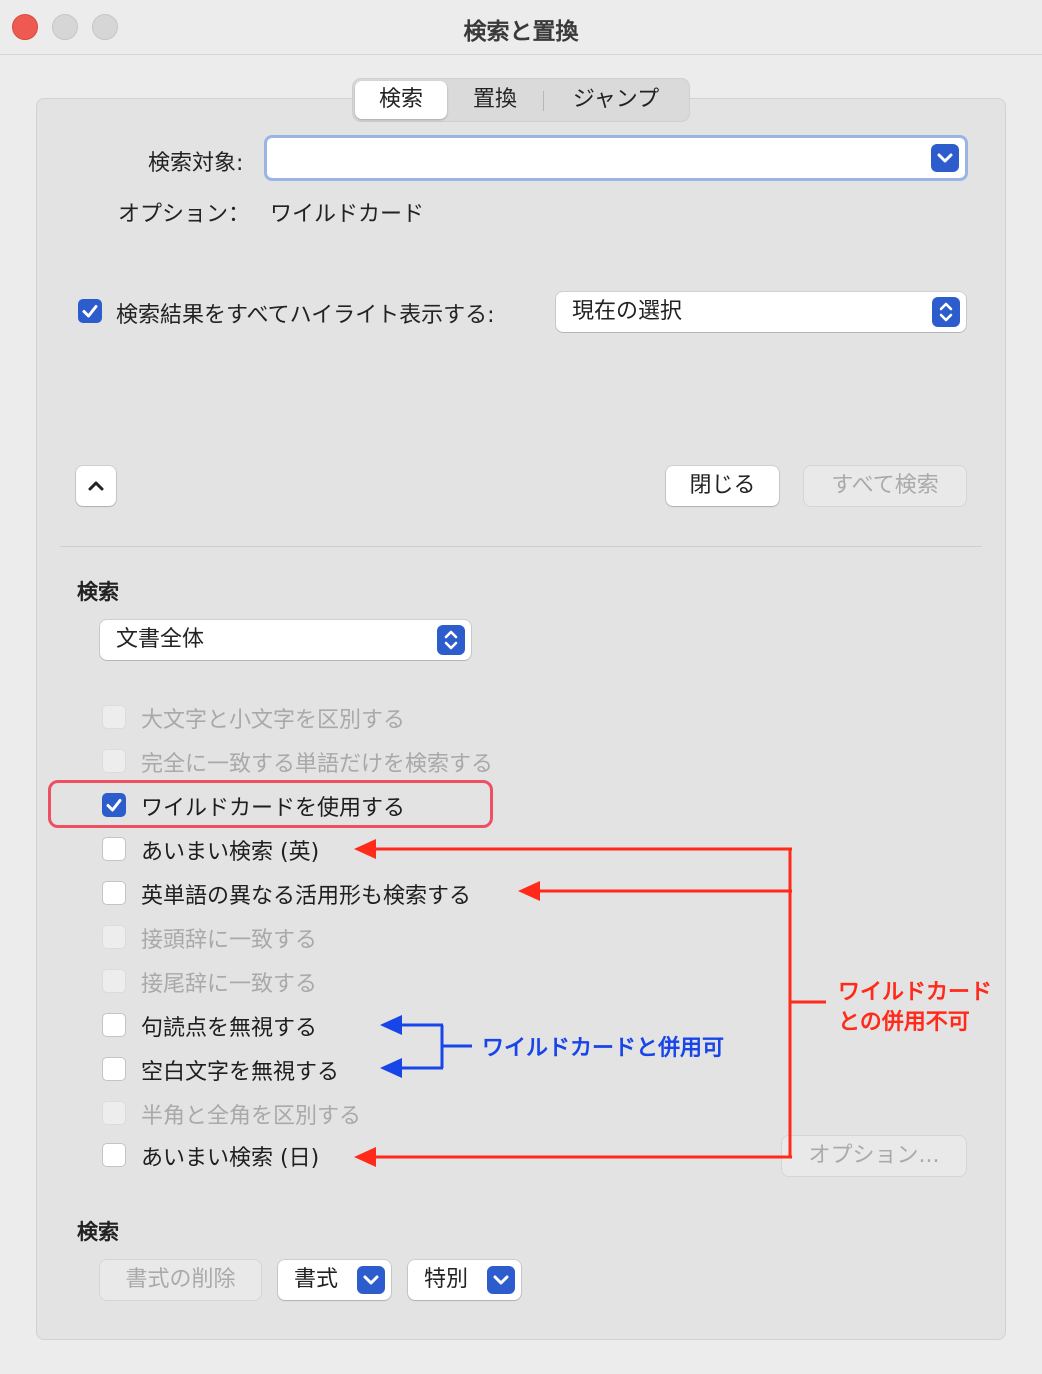 Image resolution: width=1042 pixels, height=1374 pixels. I want to click on special-menu-button: 特別, so click(464, 1280).